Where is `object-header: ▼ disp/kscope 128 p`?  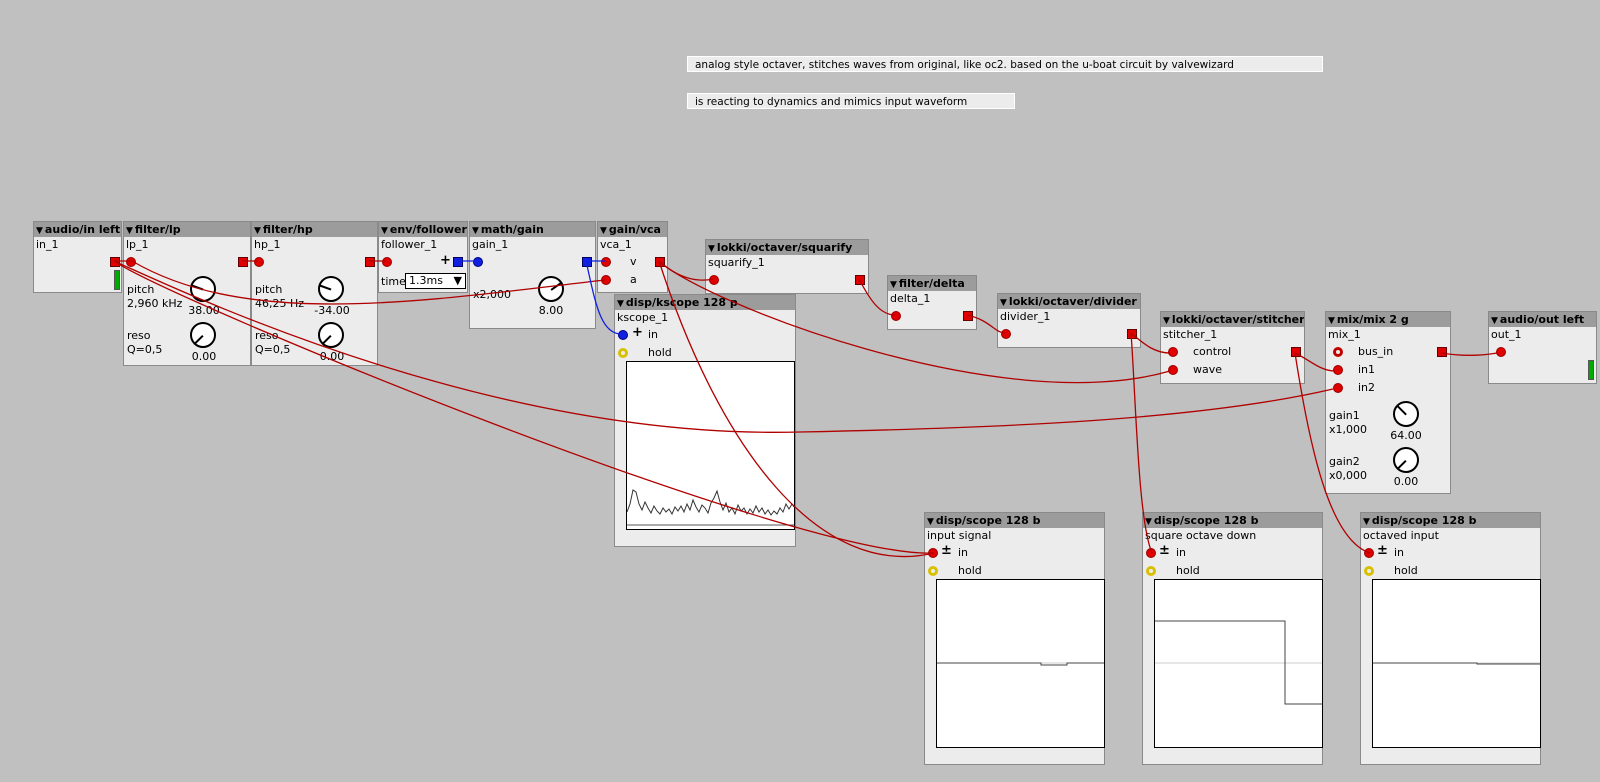
object-header: ▼ disp/kscope 128 p is located at coordinates (705, 302).